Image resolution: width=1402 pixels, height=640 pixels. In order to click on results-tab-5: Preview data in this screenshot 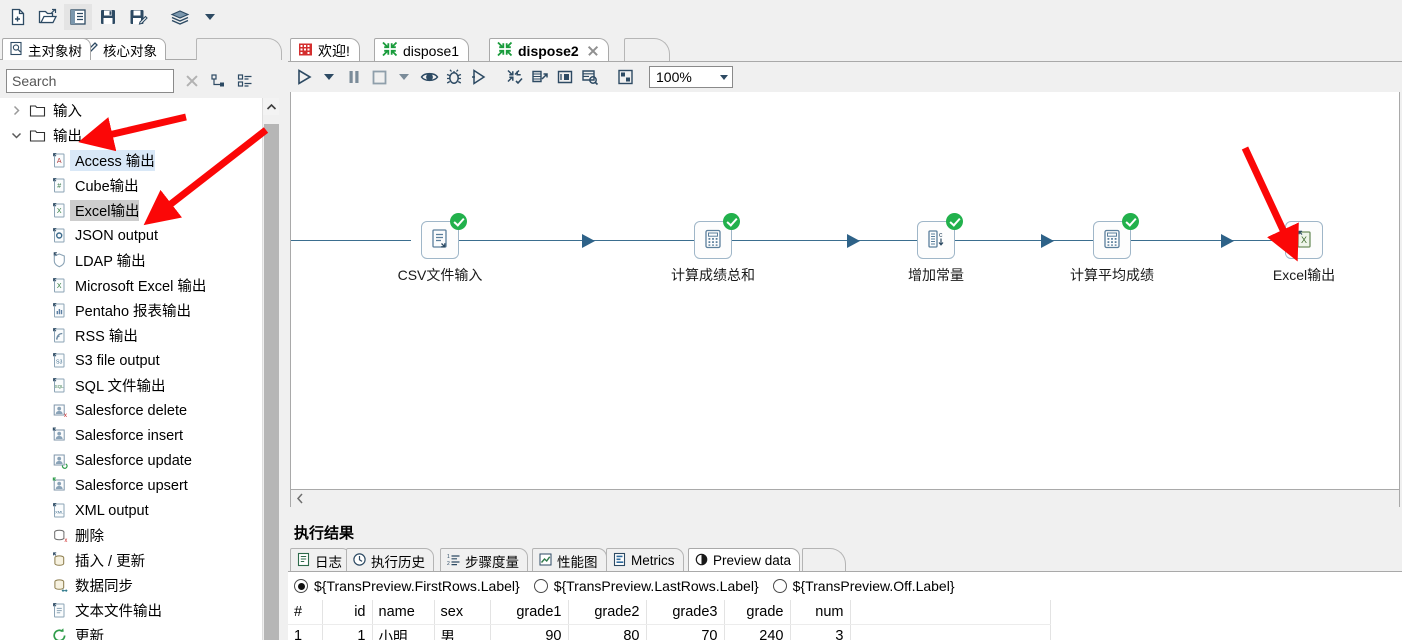, I will do `click(744, 560)`.